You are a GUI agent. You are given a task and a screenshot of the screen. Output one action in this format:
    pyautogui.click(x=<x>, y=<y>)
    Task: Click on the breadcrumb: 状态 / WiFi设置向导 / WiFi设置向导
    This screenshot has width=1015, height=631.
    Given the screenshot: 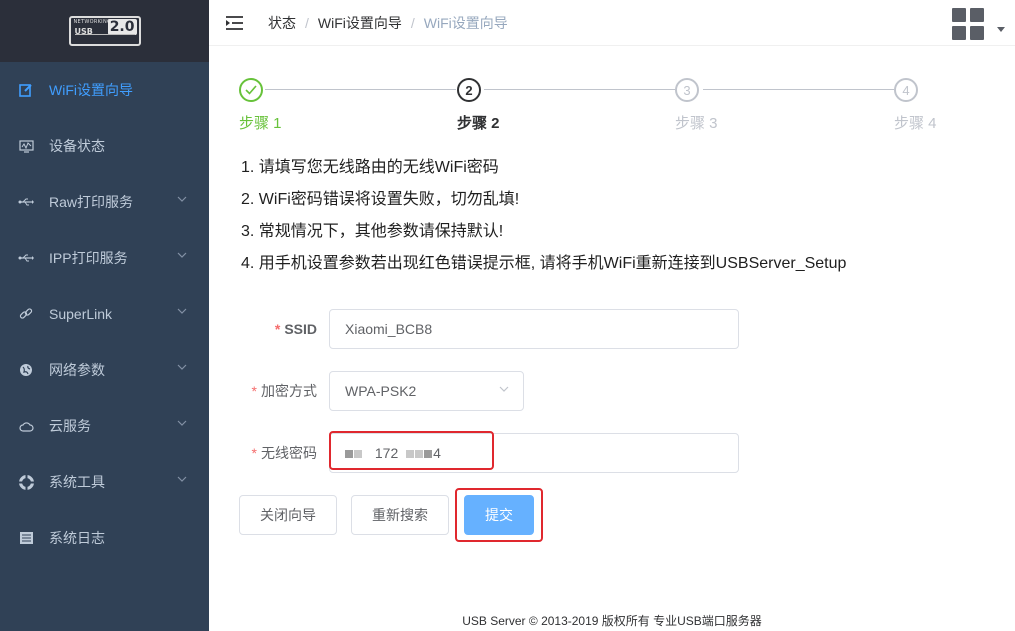 What is the action you would take?
    pyautogui.click(x=388, y=23)
    